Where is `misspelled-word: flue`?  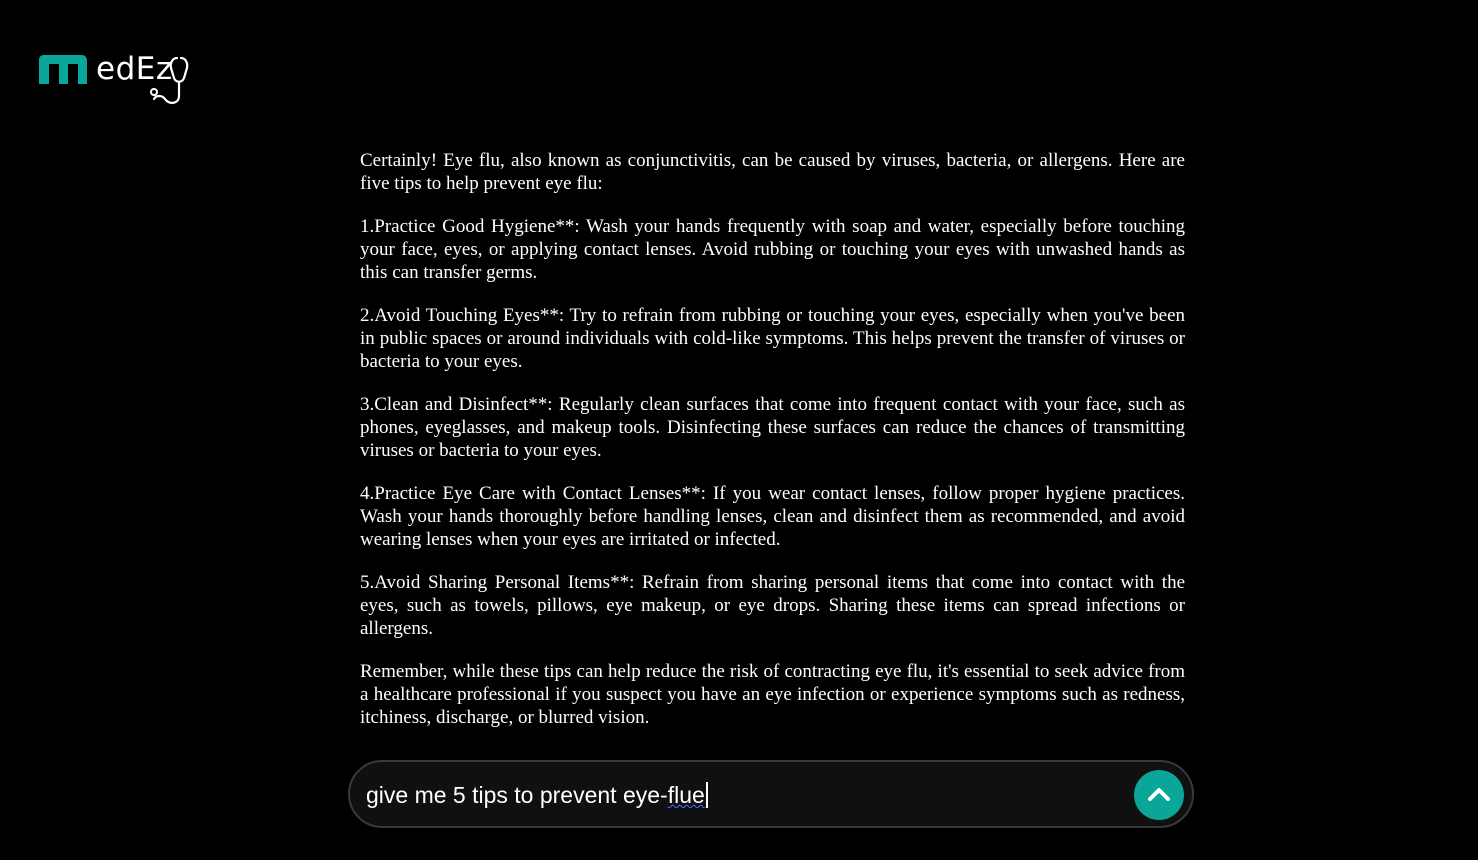 misspelled-word: flue is located at coordinates (686, 795).